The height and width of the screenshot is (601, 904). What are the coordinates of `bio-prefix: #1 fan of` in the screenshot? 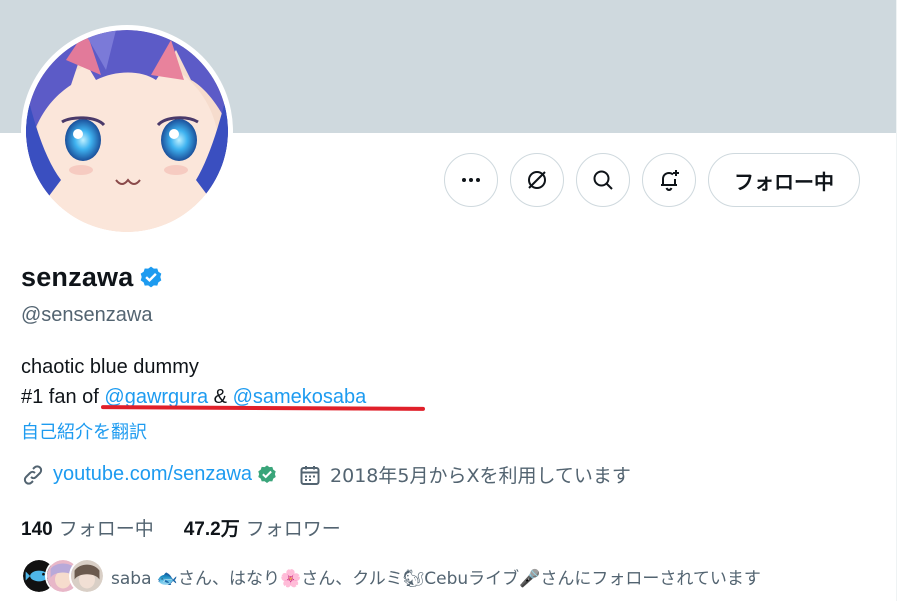 It's located at (60, 397).